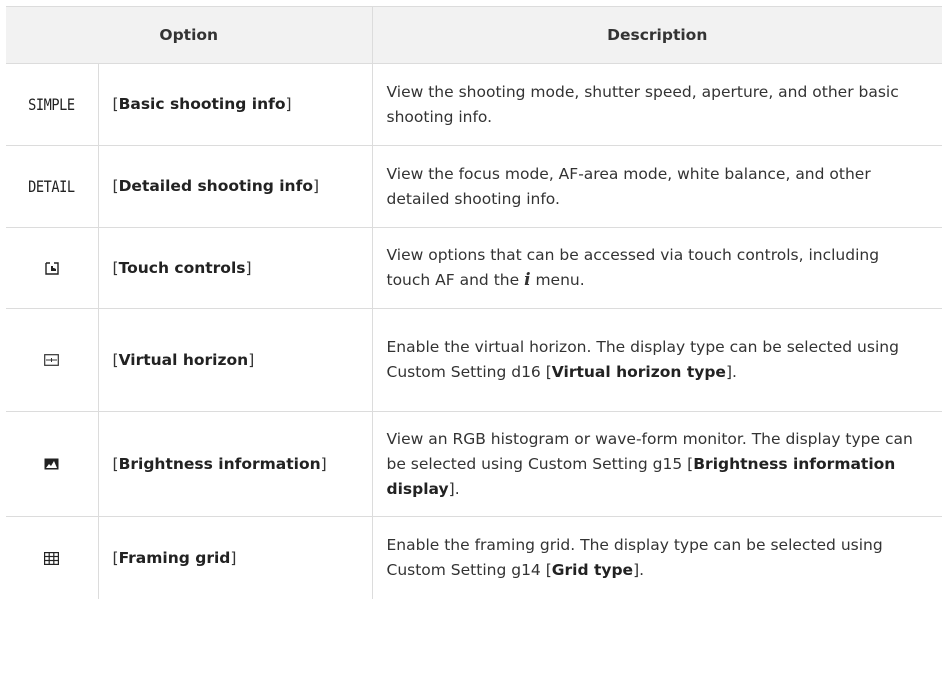 The height and width of the screenshot is (688, 948). What do you see at coordinates (234, 557) in the screenshot?
I see `option-name-cell: [Framing grid]` at bounding box center [234, 557].